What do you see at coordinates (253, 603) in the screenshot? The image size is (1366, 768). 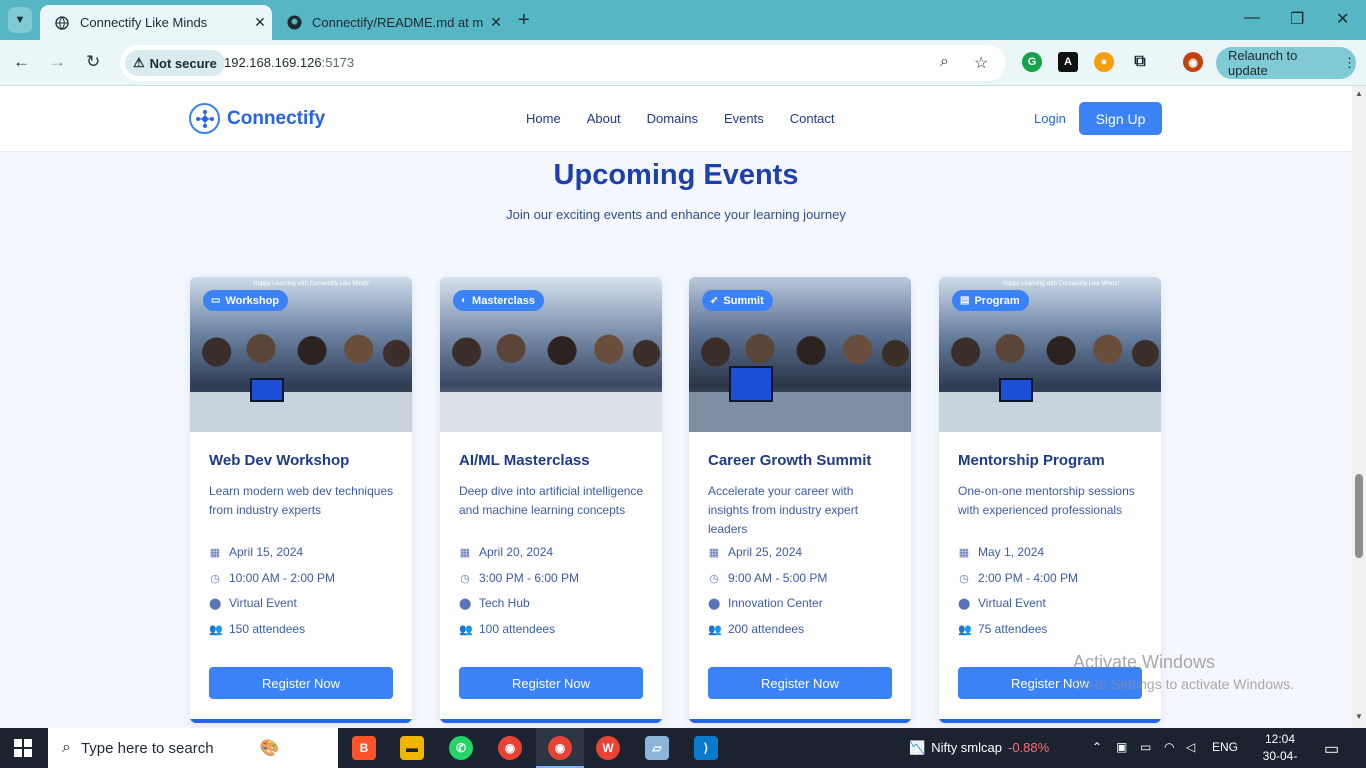 I see `event-location: ⬤ Virtual Event` at bounding box center [253, 603].